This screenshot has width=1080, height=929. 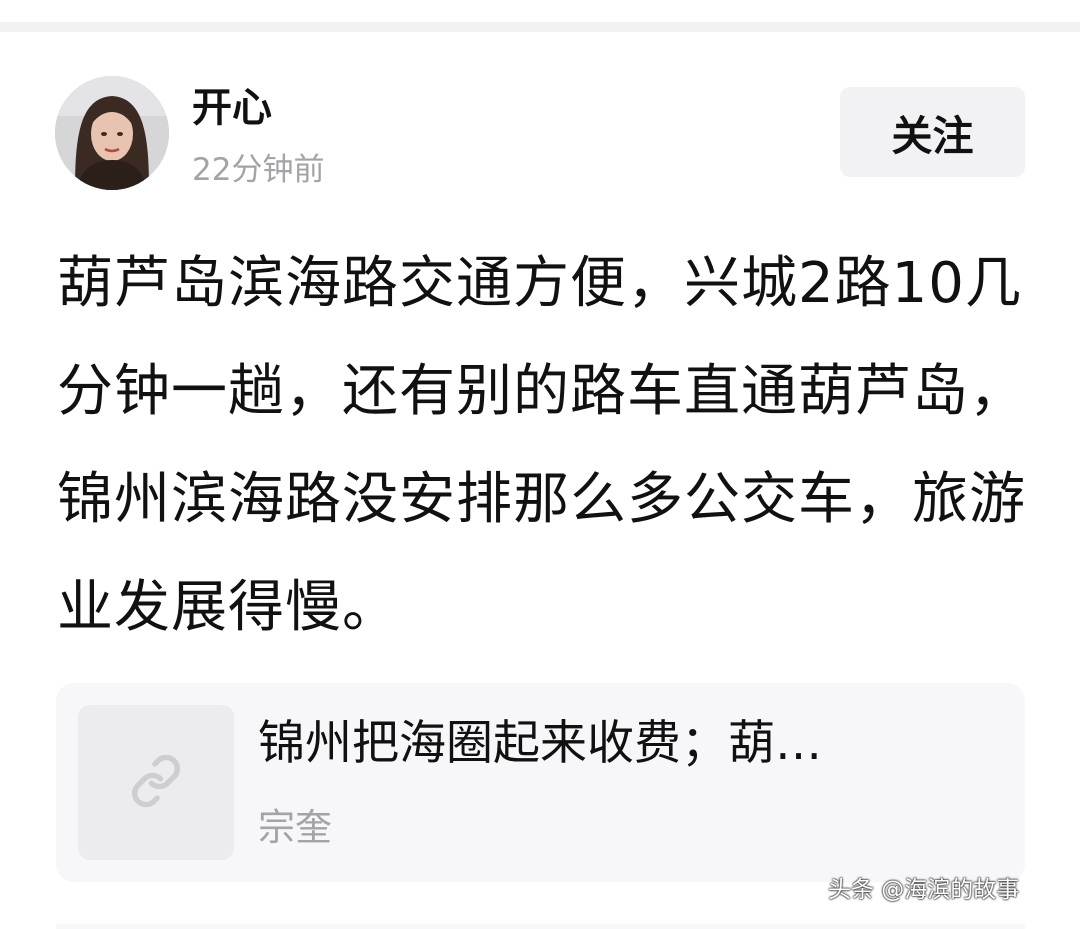 I want to click on link-thumbnail, so click(x=156, y=782).